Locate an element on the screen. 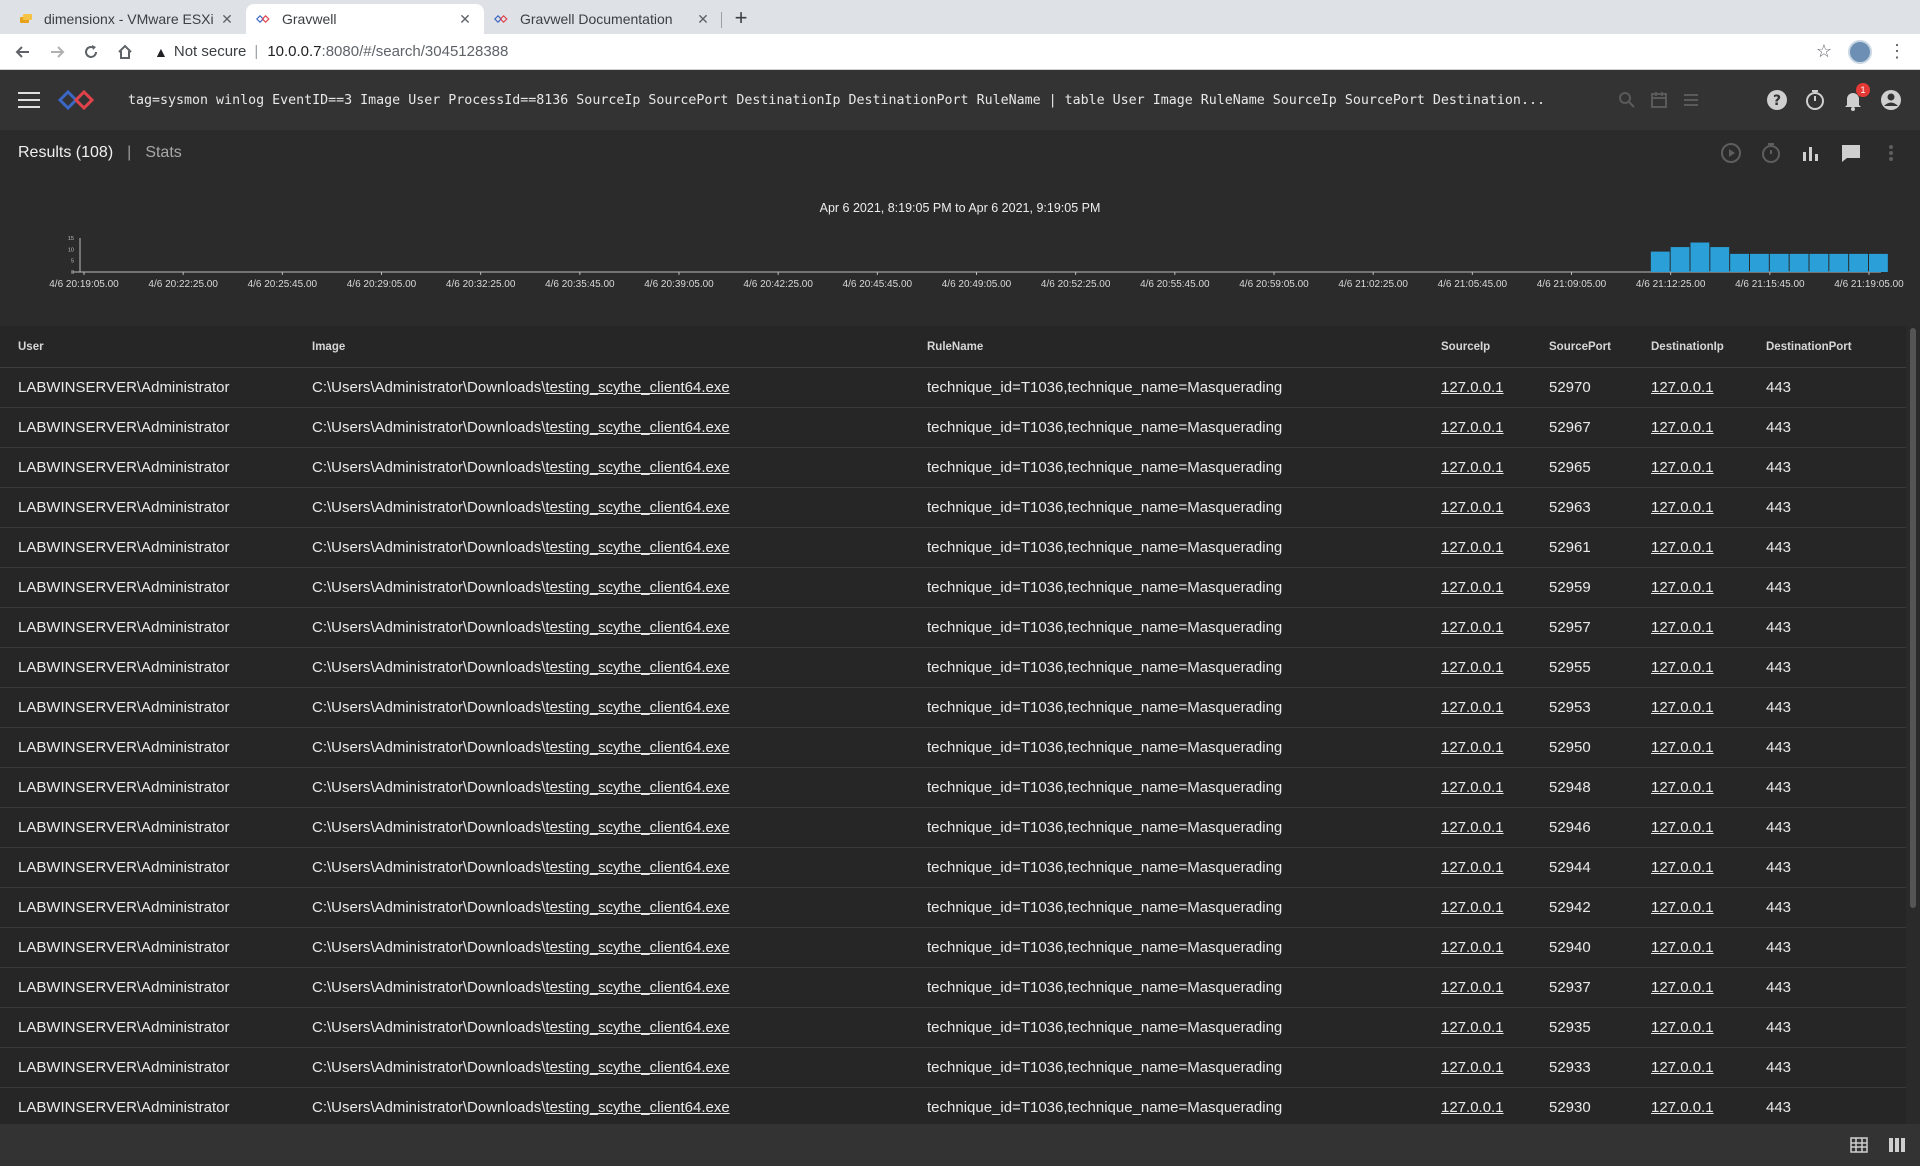  timer-icon is located at coordinates (1815, 100).